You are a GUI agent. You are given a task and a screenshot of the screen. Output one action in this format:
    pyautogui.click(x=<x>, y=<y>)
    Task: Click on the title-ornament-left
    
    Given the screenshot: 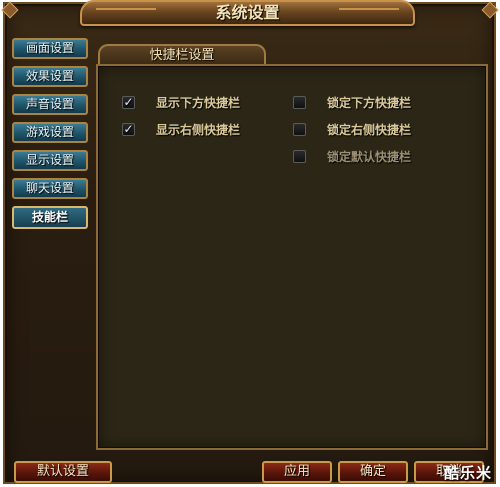 What is the action you would take?
    pyautogui.click(x=126, y=14)
    